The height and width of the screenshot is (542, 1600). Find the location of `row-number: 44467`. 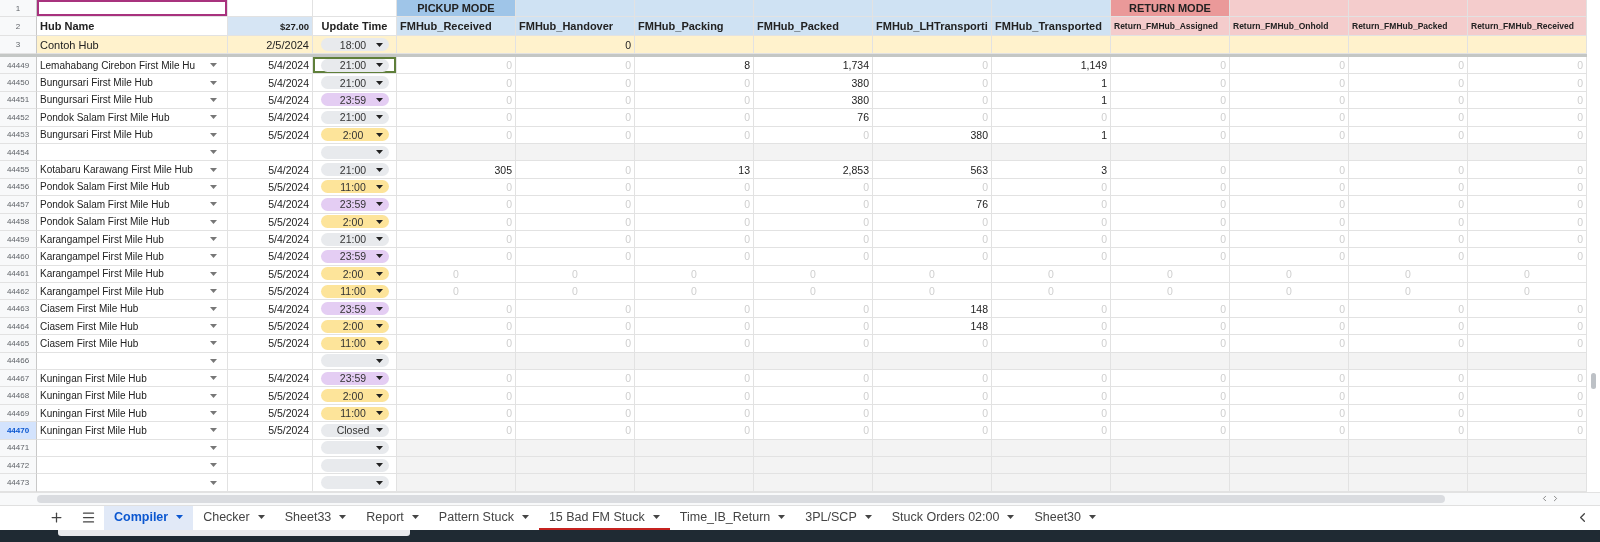

row-number: 44467 is located at coordinates (18, 379).